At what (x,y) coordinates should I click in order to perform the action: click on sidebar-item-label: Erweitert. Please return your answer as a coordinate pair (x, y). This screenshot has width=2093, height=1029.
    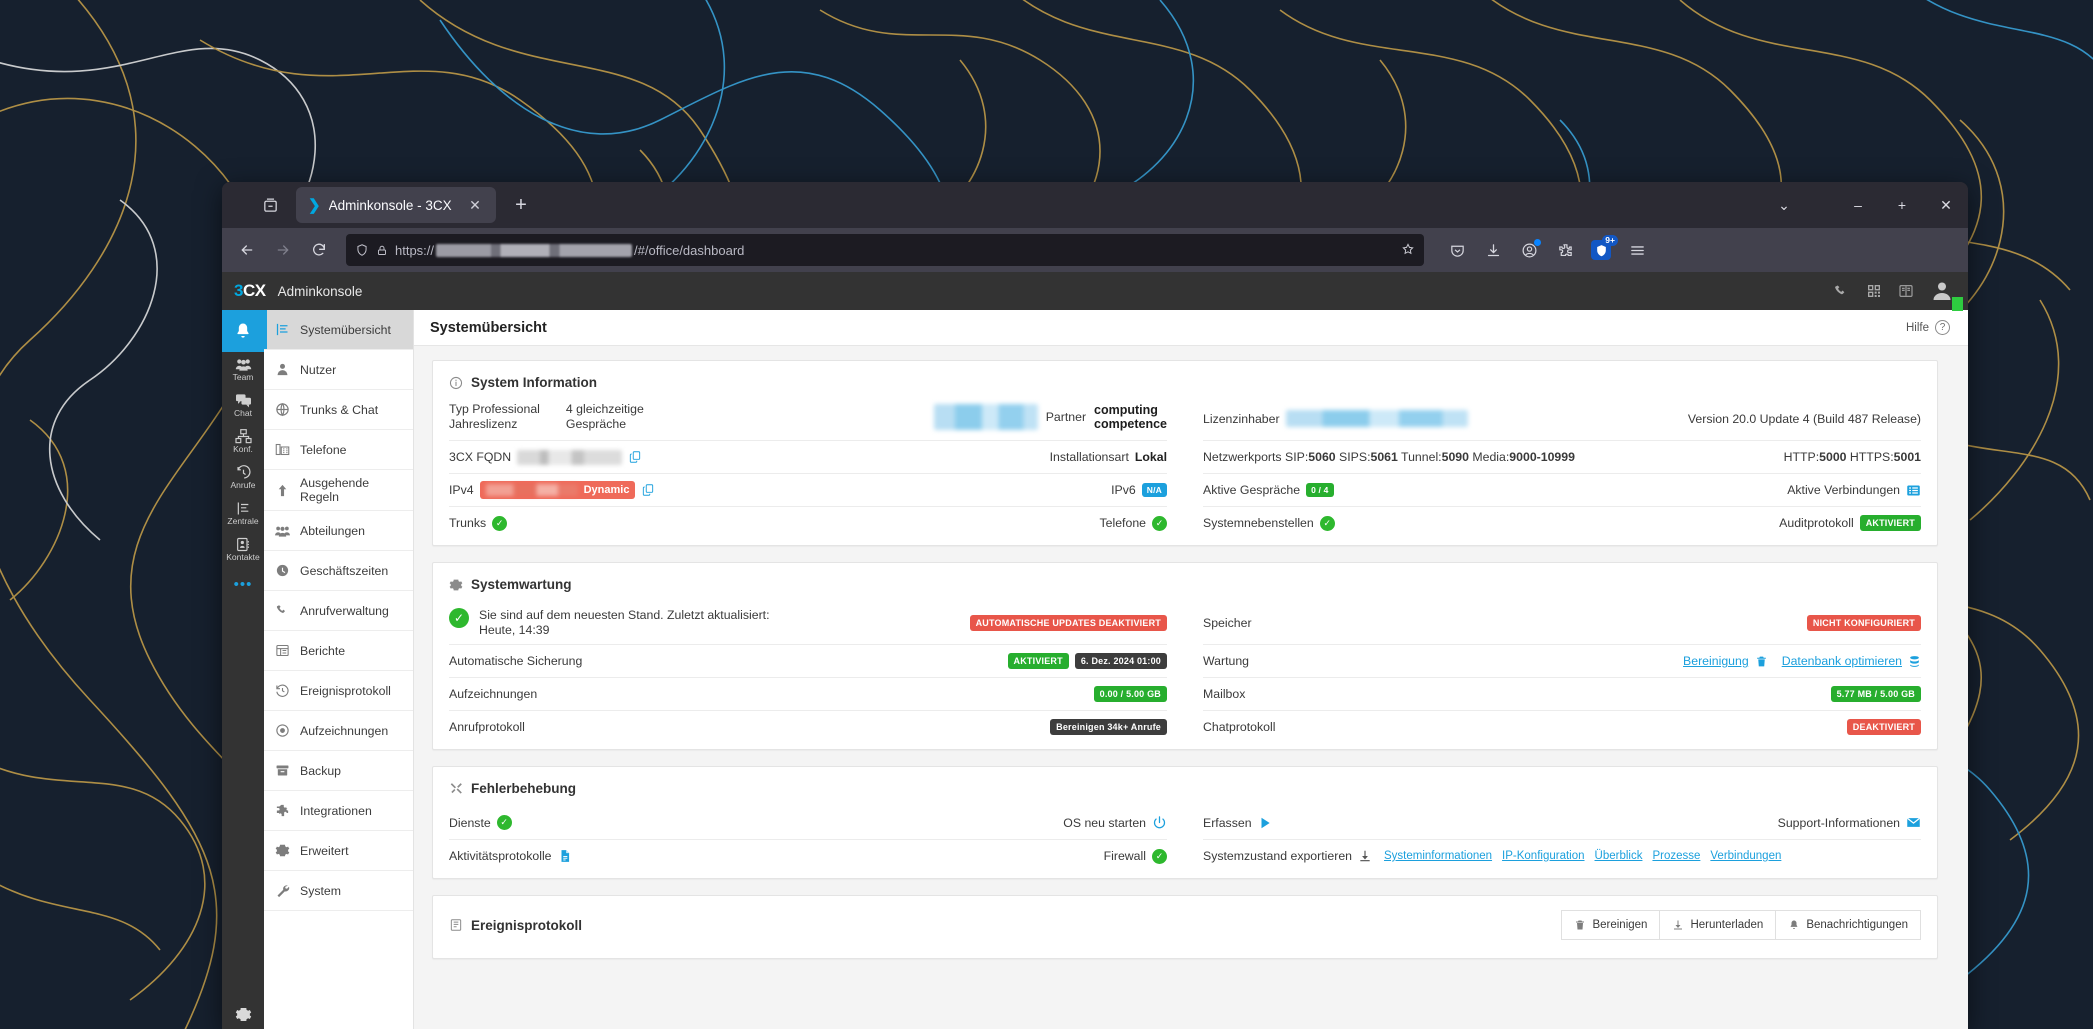
    Looking at the image, I should click on (324, 850).